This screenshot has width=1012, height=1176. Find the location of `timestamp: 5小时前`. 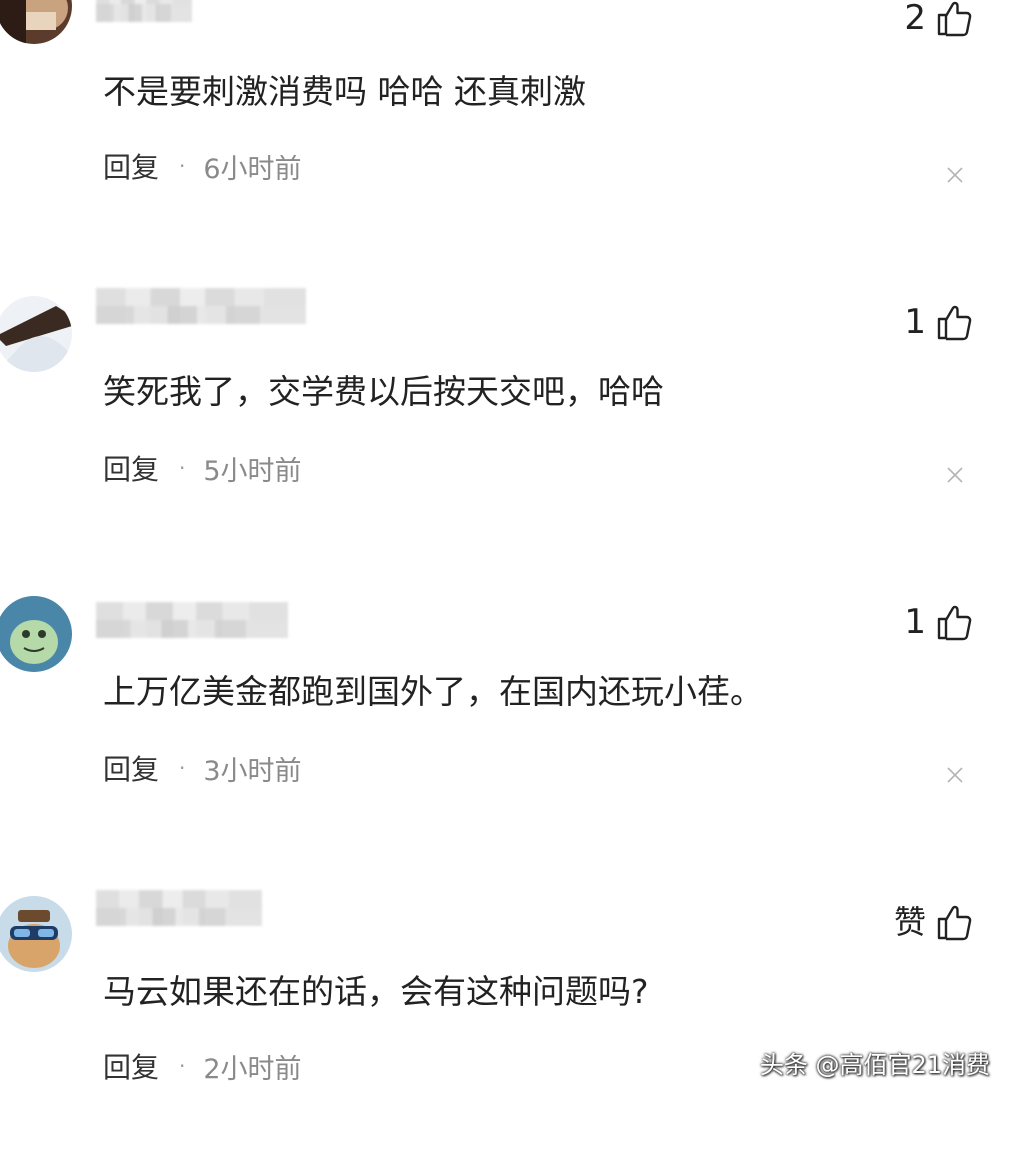

timestamp: 5小时前 is located at coordinates (252, 471).